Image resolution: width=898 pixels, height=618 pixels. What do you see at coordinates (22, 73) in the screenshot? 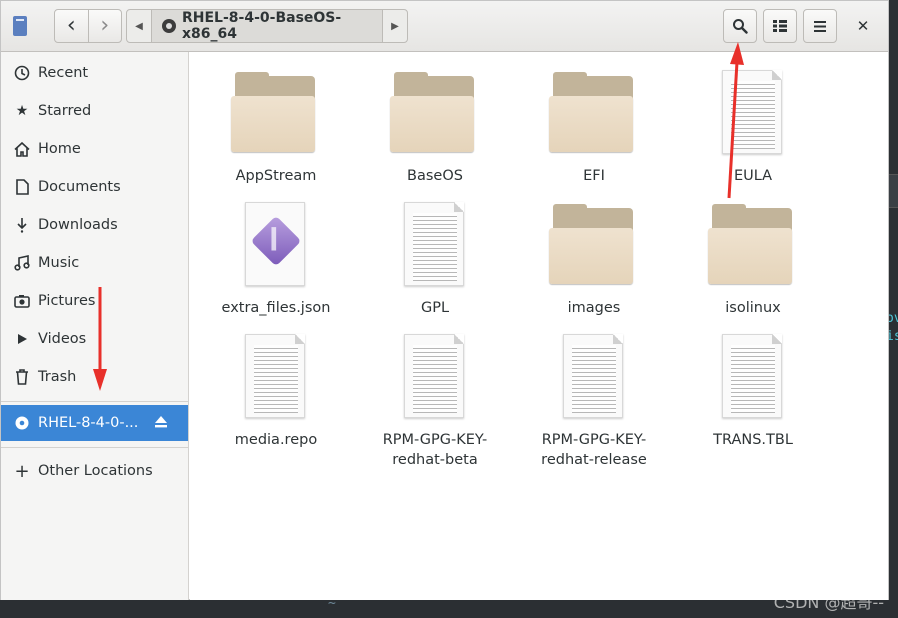
I see `clock-icon` at bounding box center [22, 73].